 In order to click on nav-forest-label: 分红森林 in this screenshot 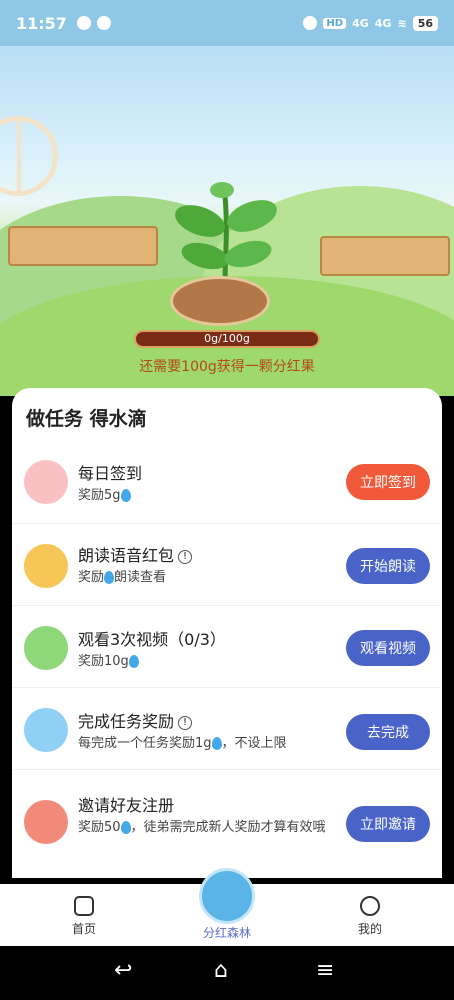, I will do `click(227, 932)`.